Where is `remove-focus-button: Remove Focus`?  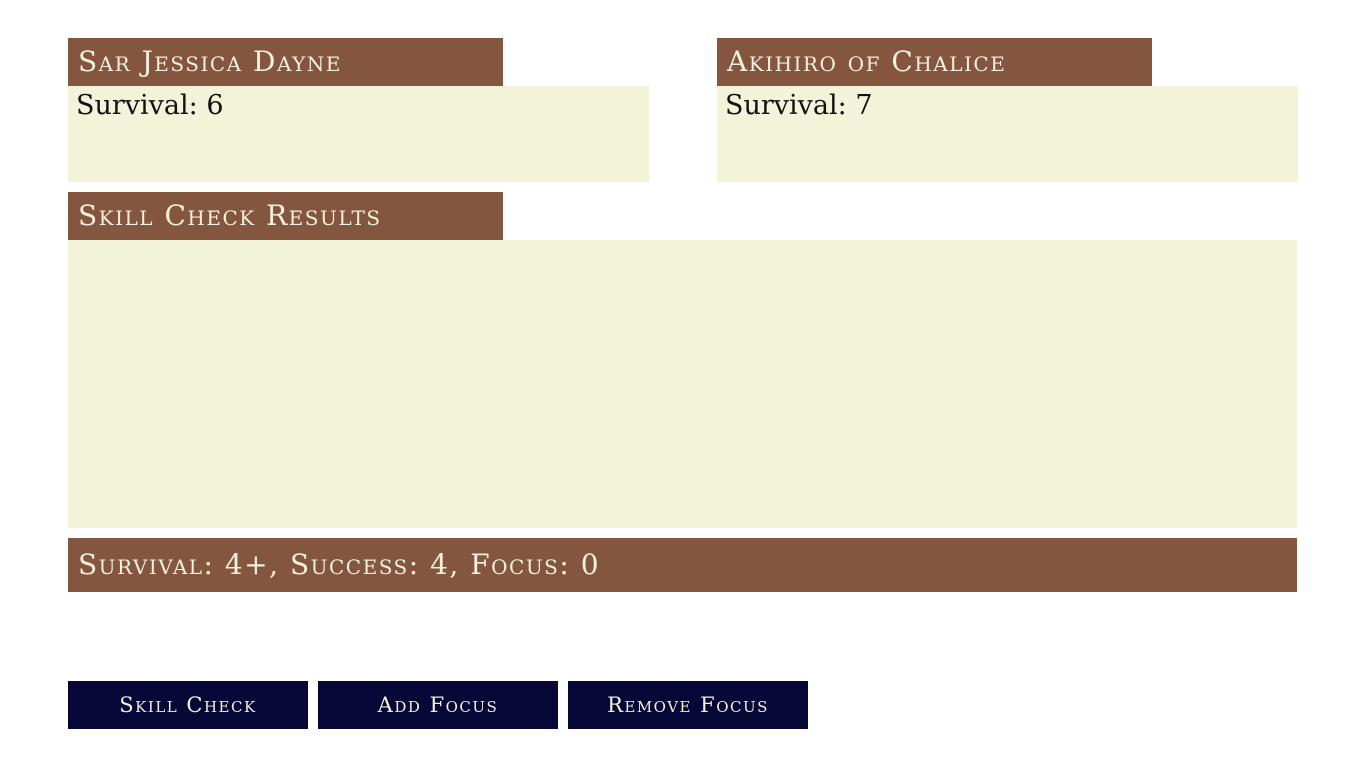
remove-focus-button: Remove Focus is located at coordinates (688, 705).